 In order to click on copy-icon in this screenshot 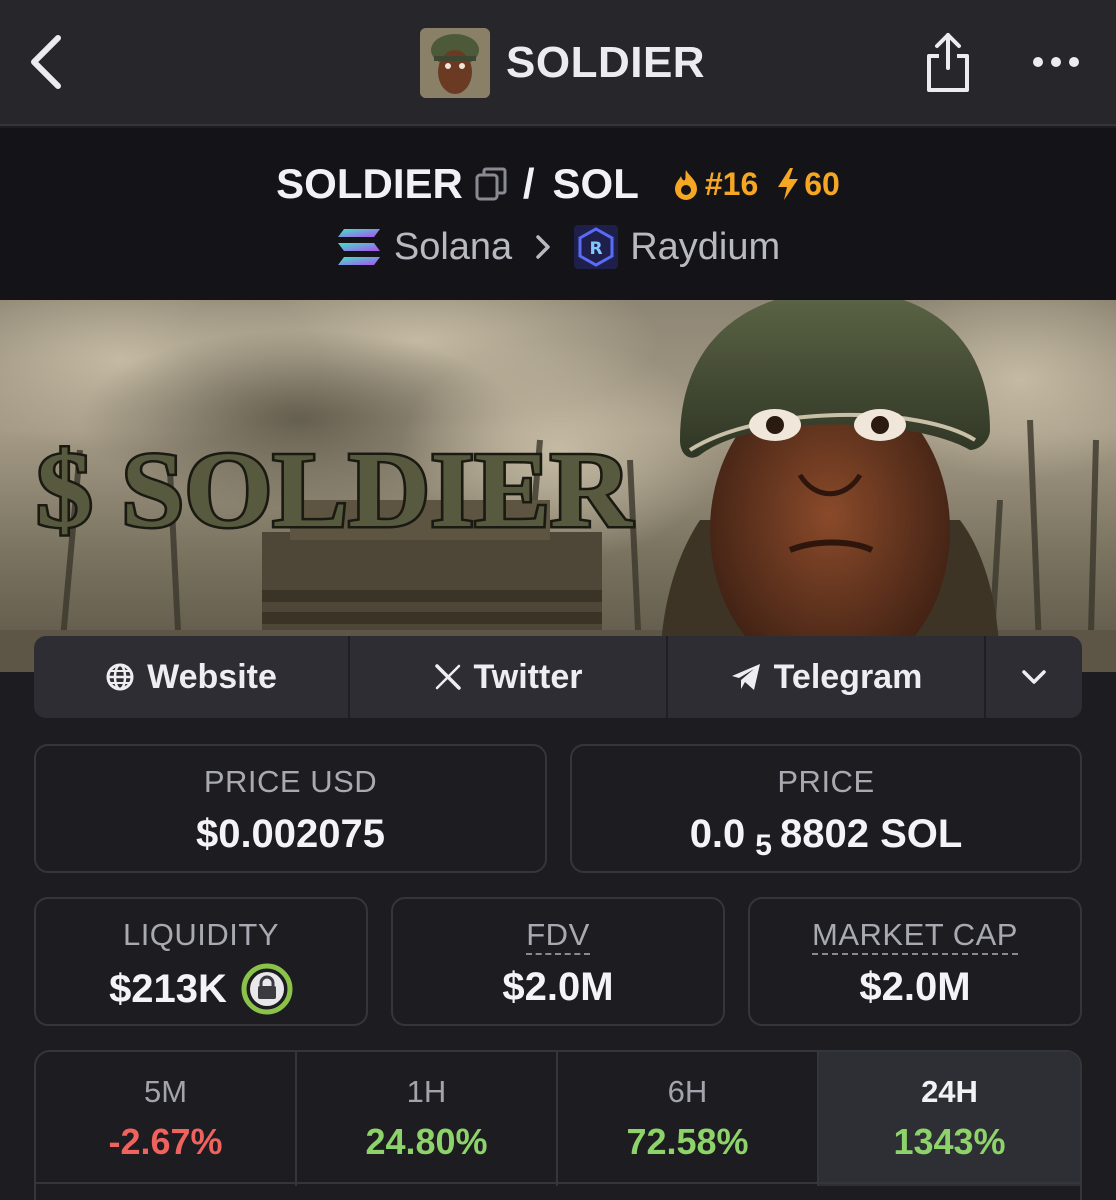, I will do `click(491, 184)`.